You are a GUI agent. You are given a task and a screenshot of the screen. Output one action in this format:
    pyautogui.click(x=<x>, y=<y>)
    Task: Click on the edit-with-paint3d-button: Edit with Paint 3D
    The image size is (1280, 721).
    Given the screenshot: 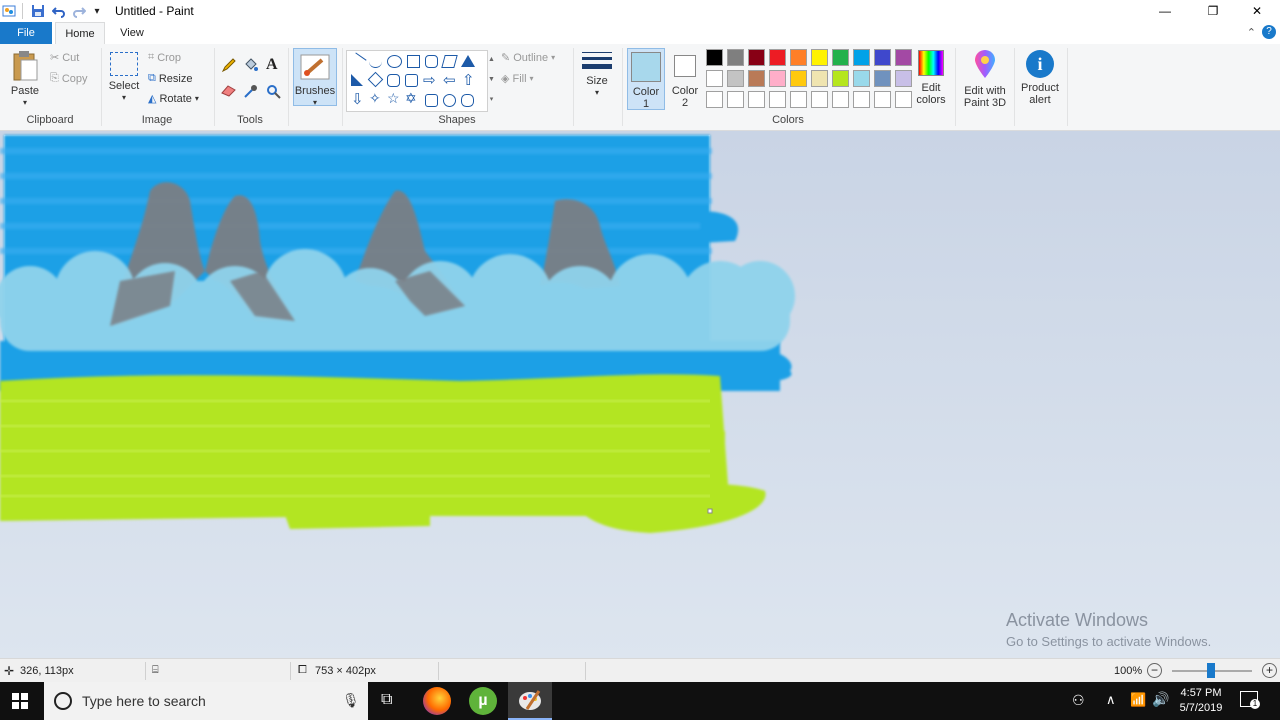 What is the action you would take?
    pyautogui.click(x=985, y=79)
    